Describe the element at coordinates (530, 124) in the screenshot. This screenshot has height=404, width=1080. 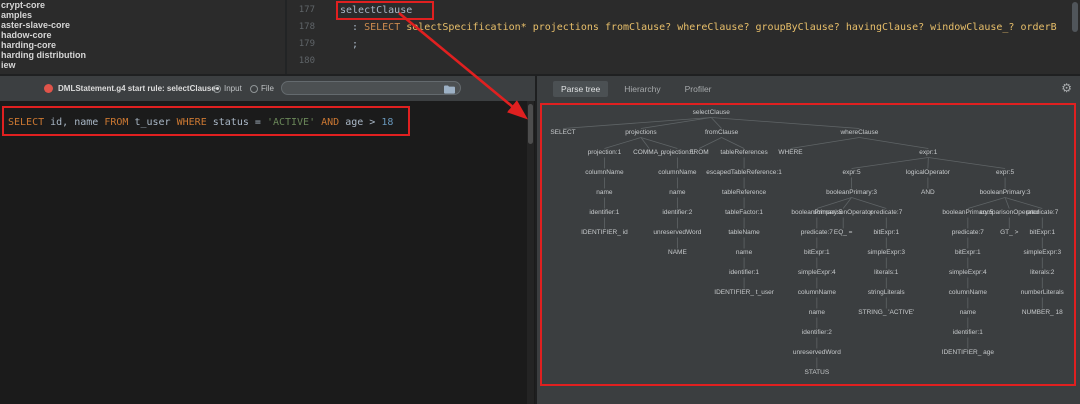
I see `preview-scrollbar-thumb` at that location.